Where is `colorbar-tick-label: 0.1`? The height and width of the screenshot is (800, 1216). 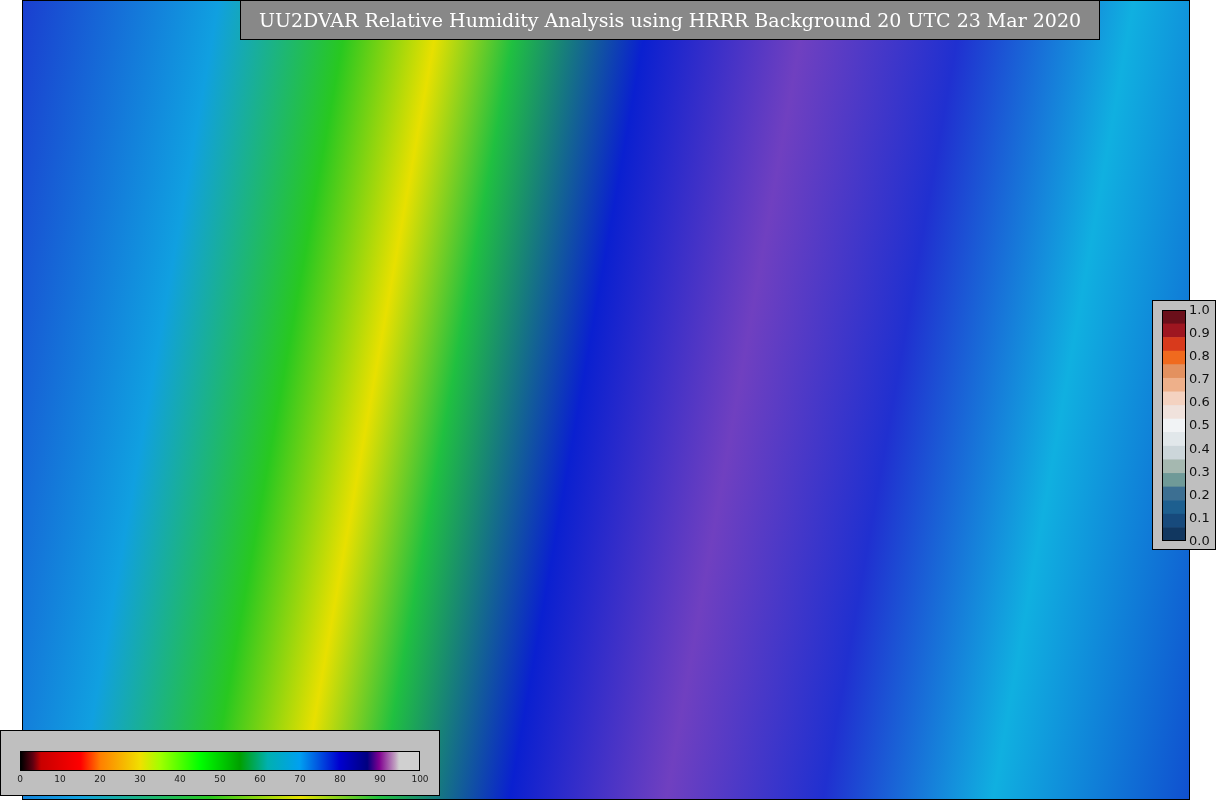
colorbar-tick-label: 0.1 is located at coordinates (1199, 517).